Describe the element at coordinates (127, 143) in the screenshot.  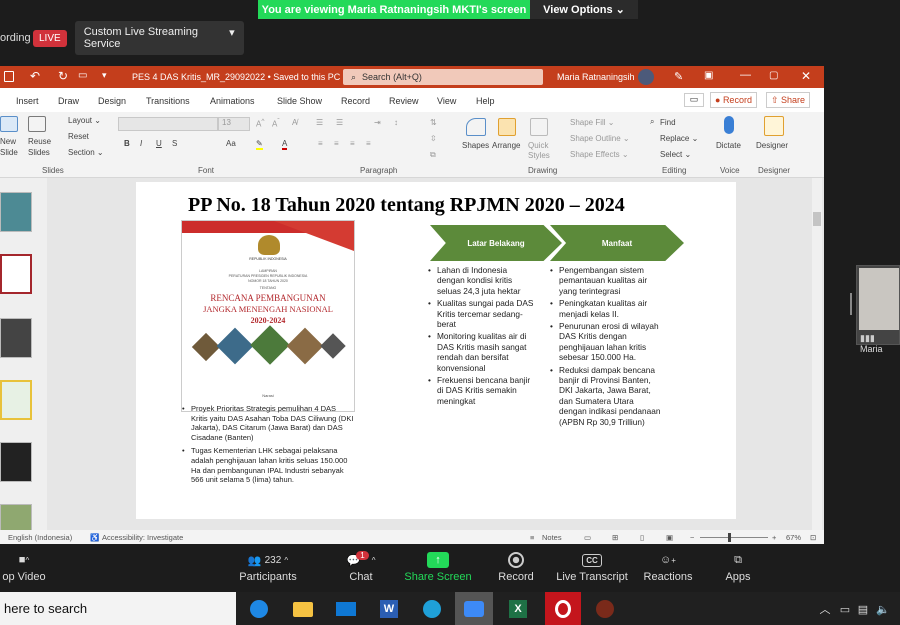
I see `bold-icon: B` at that location.